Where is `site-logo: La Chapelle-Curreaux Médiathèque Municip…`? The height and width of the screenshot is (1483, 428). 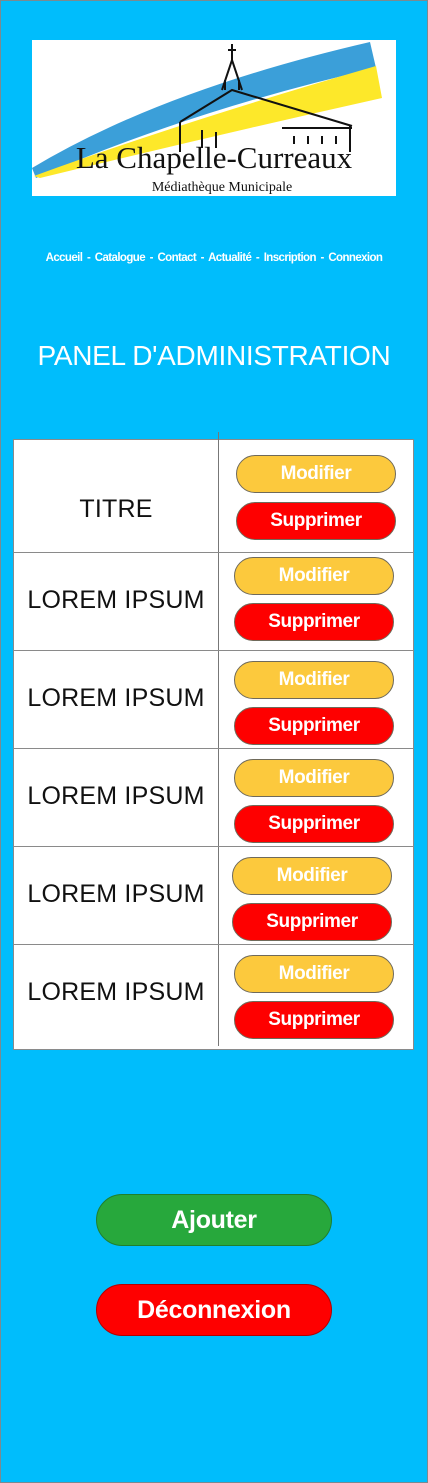 site-logo: La Chapelle-Curreaux Médiathèque Municip… is located at coordinates (214, 118).